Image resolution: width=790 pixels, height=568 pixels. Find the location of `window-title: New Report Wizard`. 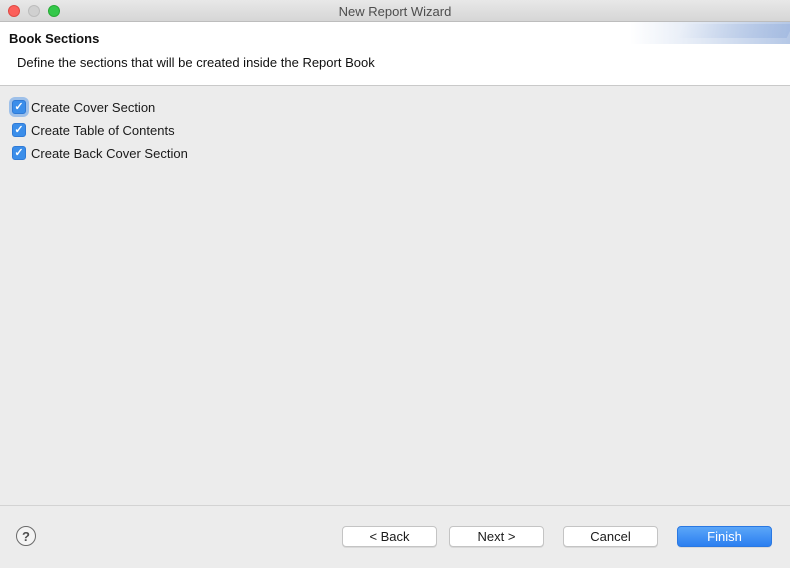

window-title: New Report Wizard is located at coordinates (395, 11).